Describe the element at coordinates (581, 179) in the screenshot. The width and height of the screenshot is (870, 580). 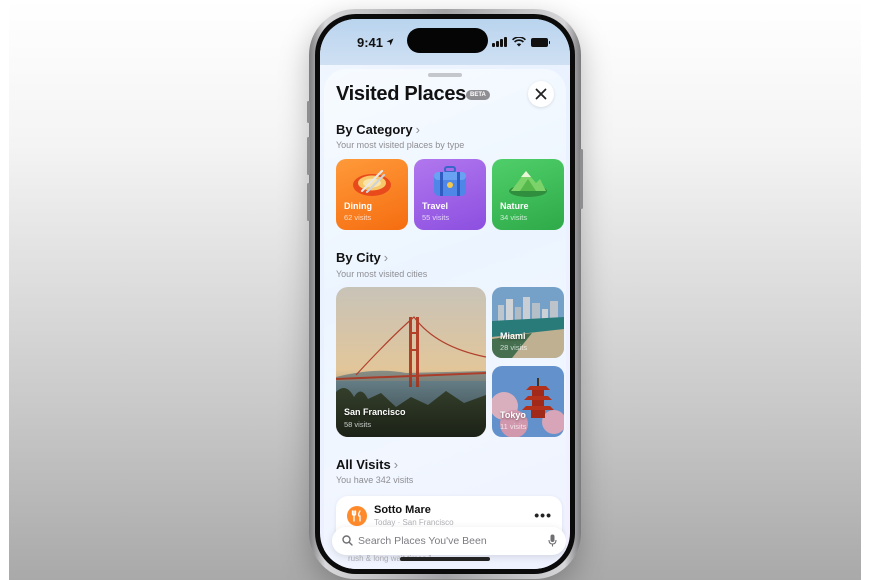
I see `power-button` at that location.